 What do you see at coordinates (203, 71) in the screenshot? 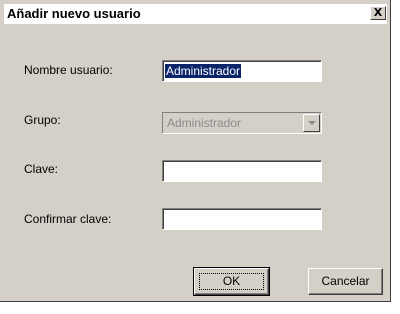
I see `username-value: Administrador` at bounding box center [203, 71].